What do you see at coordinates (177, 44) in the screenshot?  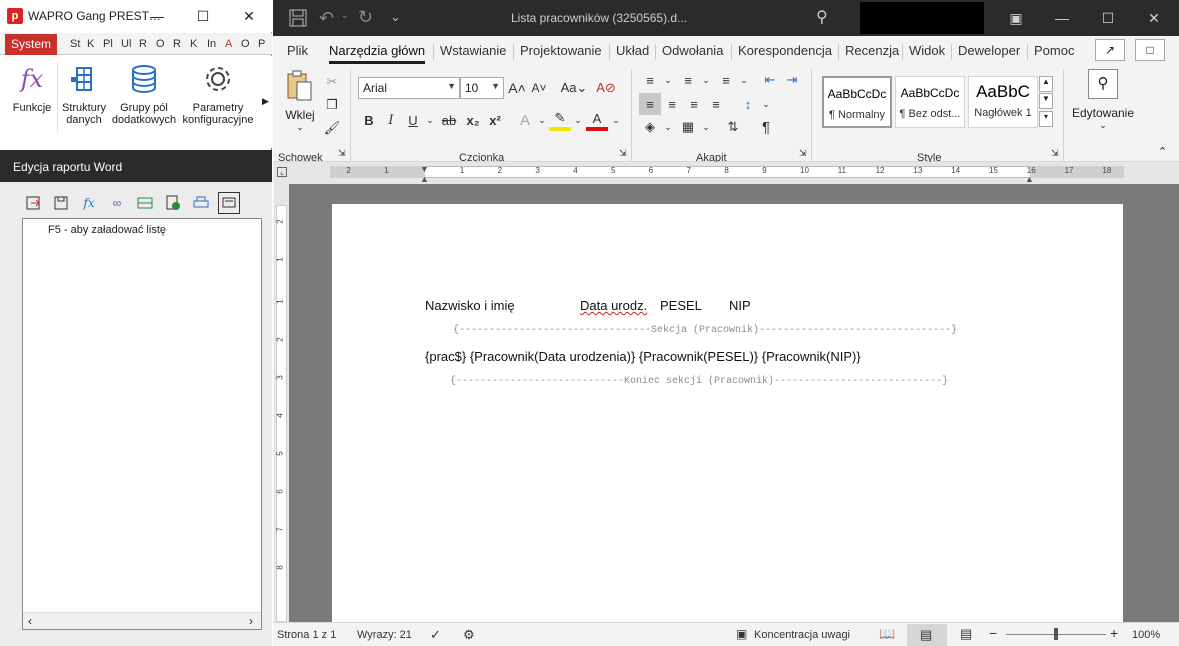 I see `tab-r2: R` at bounding box center [177, 44].